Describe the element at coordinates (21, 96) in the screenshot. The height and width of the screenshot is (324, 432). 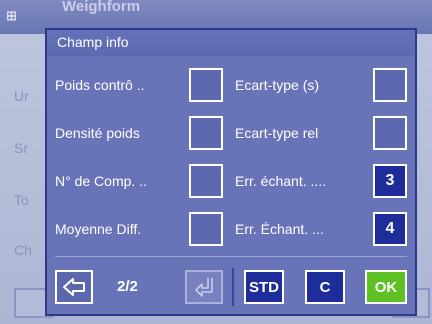
I see `background-row-label: Ur` at that location.